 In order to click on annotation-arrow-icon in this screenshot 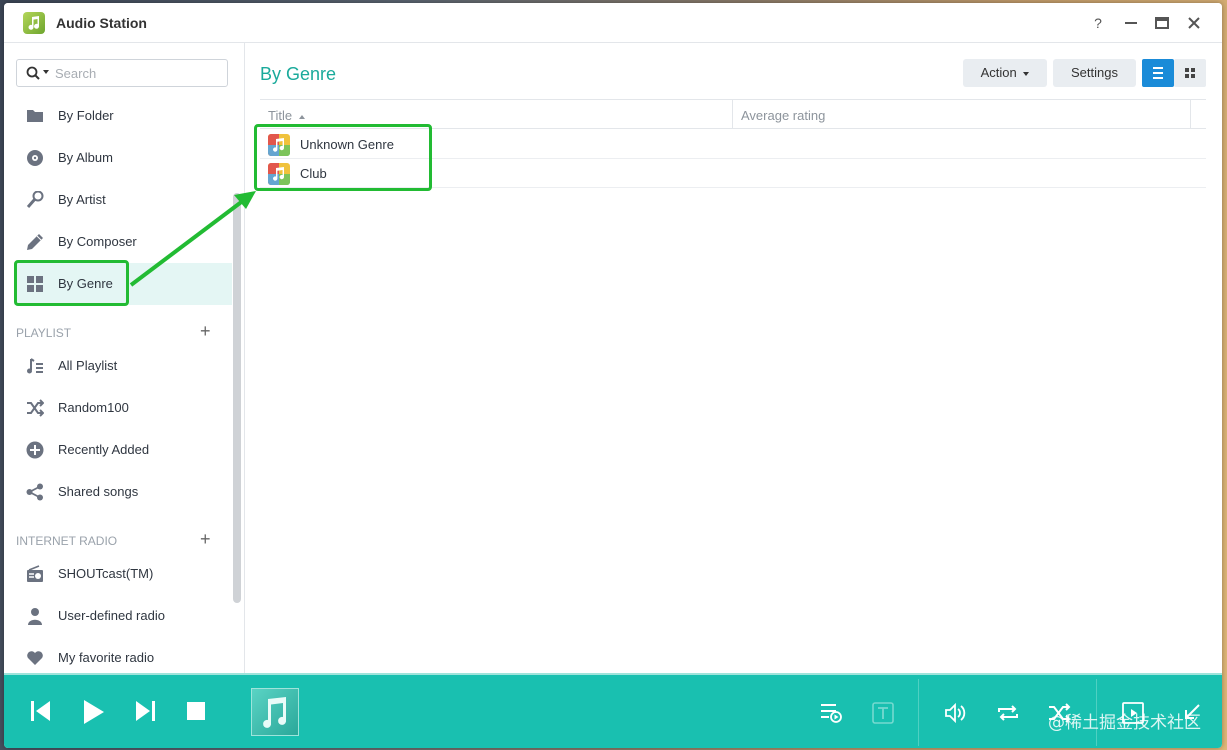, I will do `click(192, 239)`.